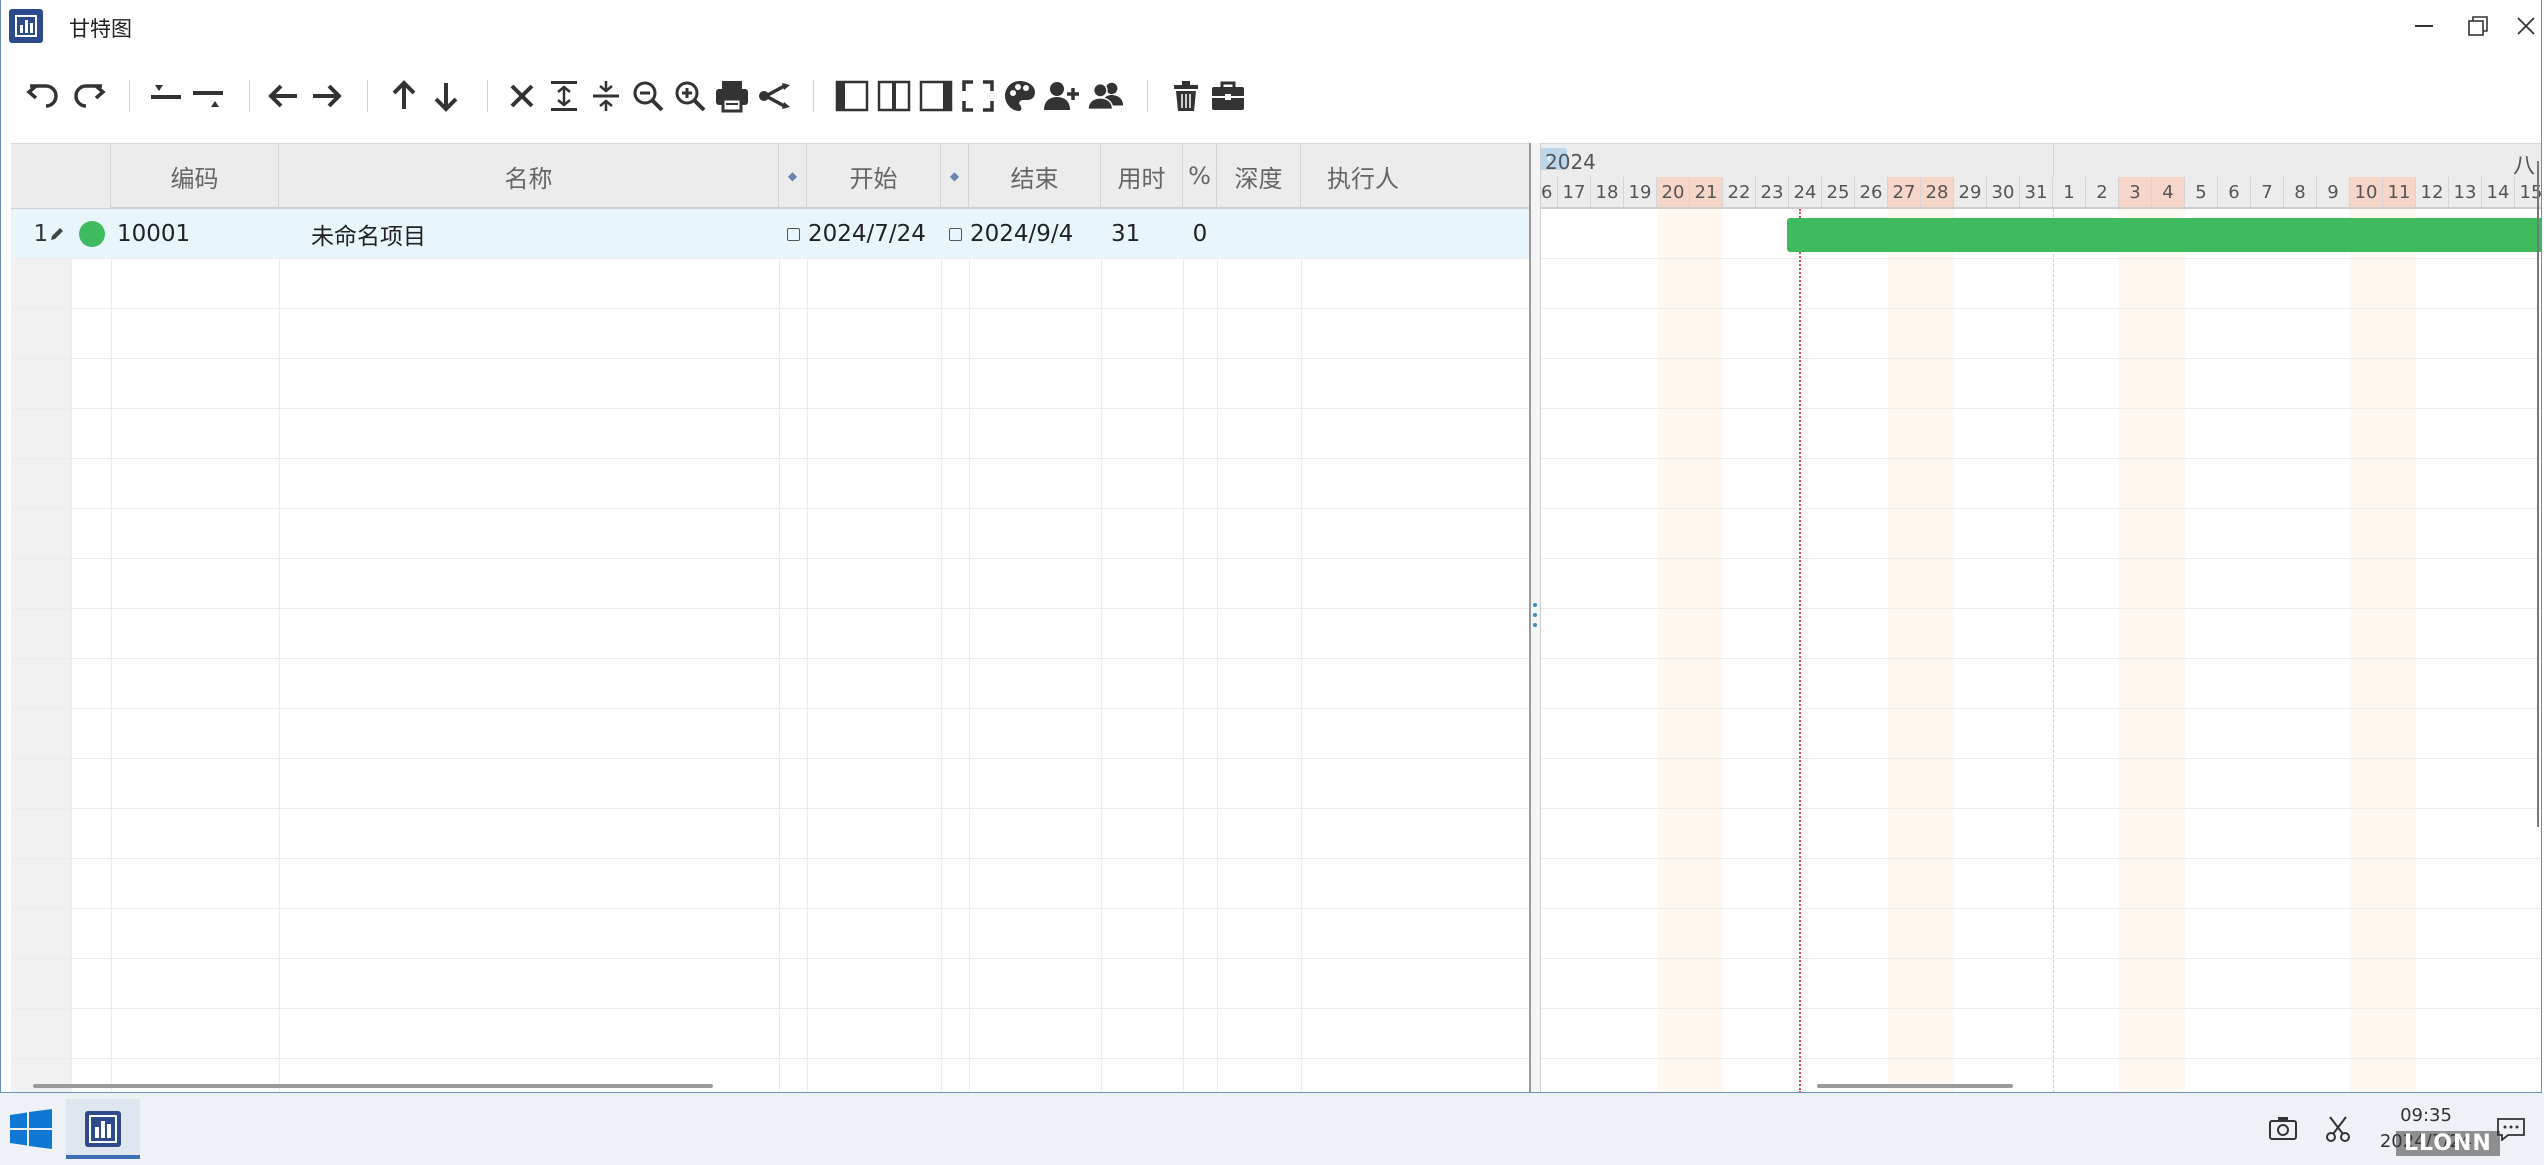 Image resolution: width=2544 pixels, height=1165 pixels. What do you see at coordinates (373, 1086) in the screenshot?
I see `grid-horizontal-scrollbar` at bounding box center [373, 1086].